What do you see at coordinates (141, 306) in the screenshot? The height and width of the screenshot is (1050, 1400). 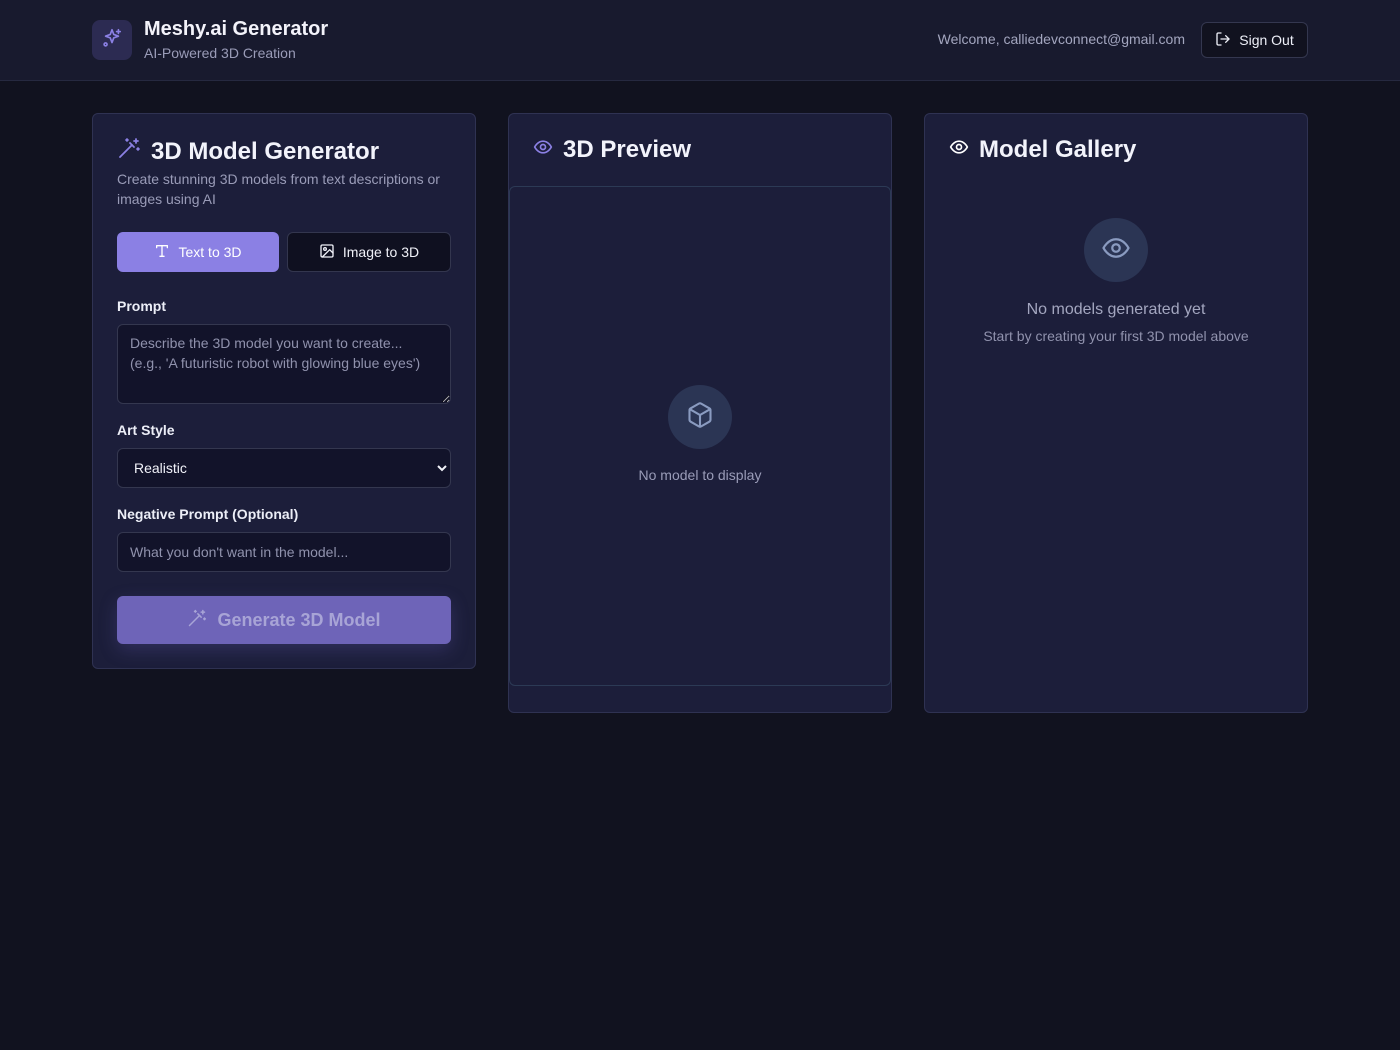 I see `prompt-label: Prompt` at bounding box center [141, 306].